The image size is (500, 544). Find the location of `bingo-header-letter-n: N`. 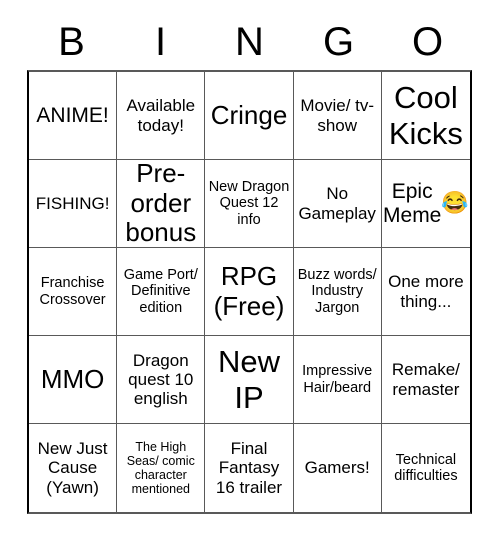

bingo-header-letter-n: N is located at coordinates (249, 42).